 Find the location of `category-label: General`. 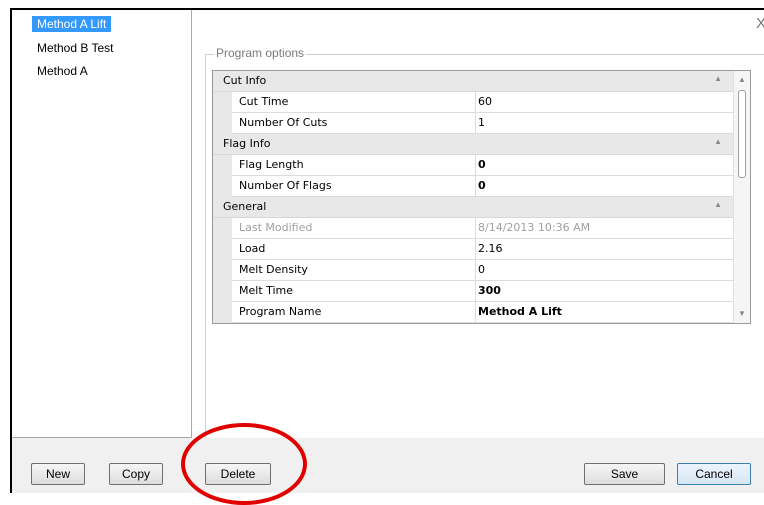

category-label: General is located at coordinates (245, 206).